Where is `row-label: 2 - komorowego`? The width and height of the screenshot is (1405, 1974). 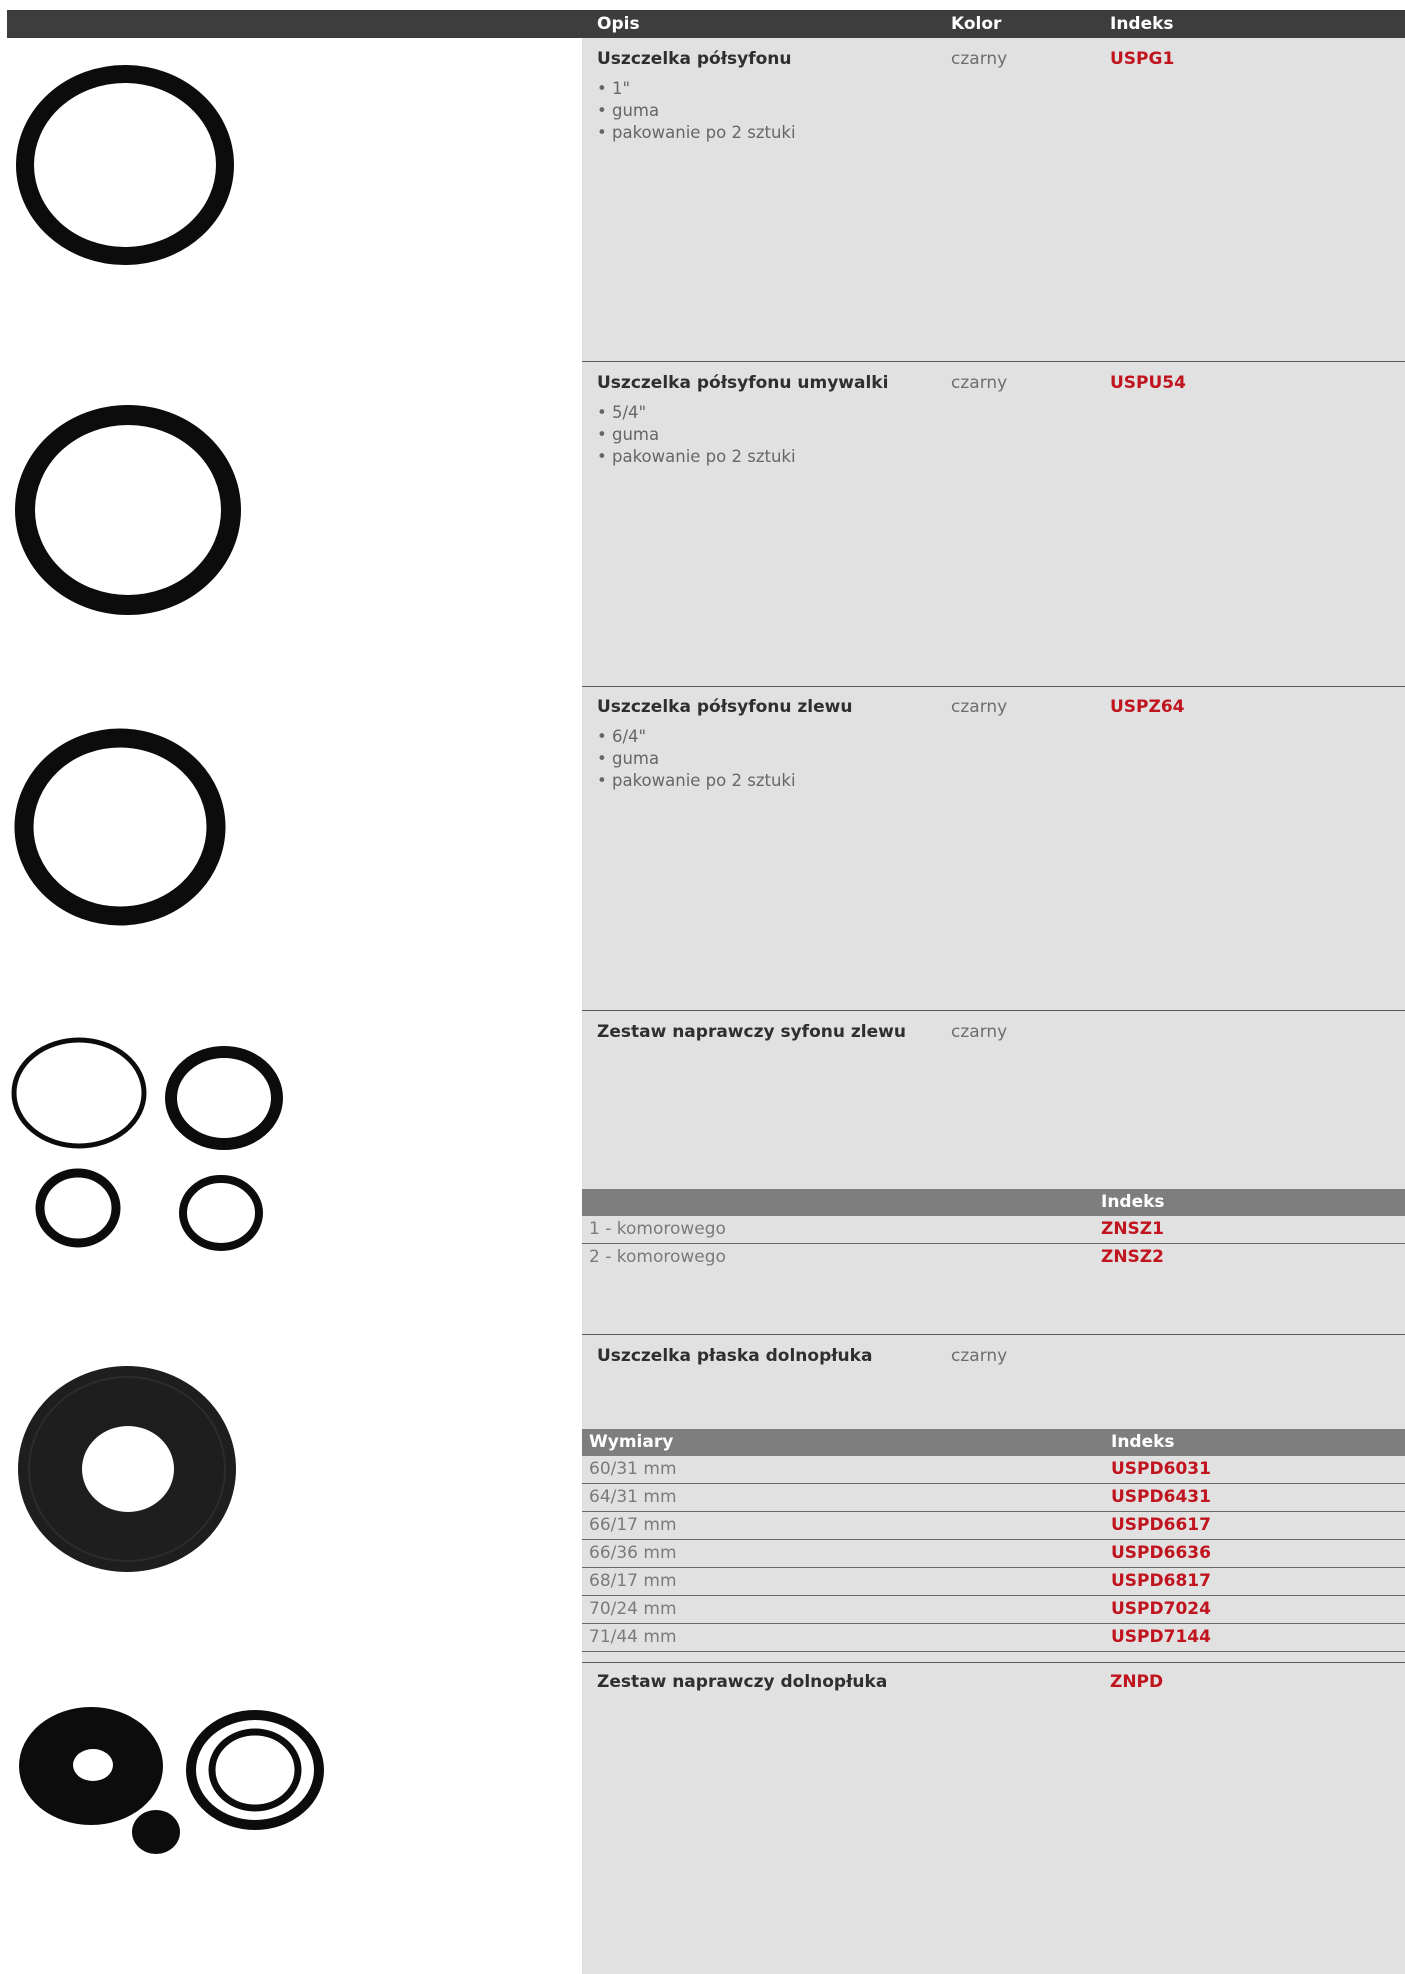 row-label: 2 - komorowego is located at coordinates (657, 1257).